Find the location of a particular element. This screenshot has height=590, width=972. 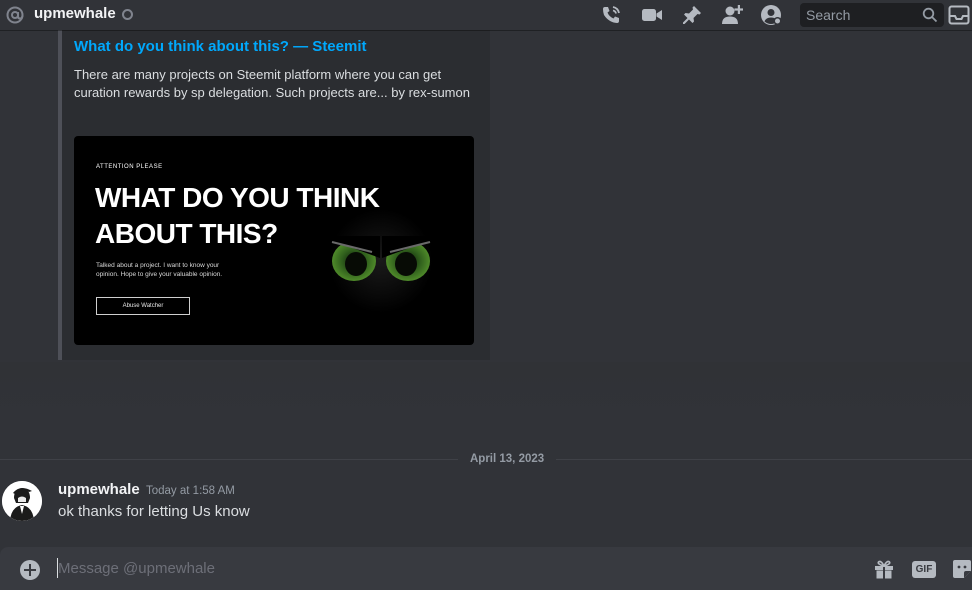

avatar-image is located at coordinates (22, 501).